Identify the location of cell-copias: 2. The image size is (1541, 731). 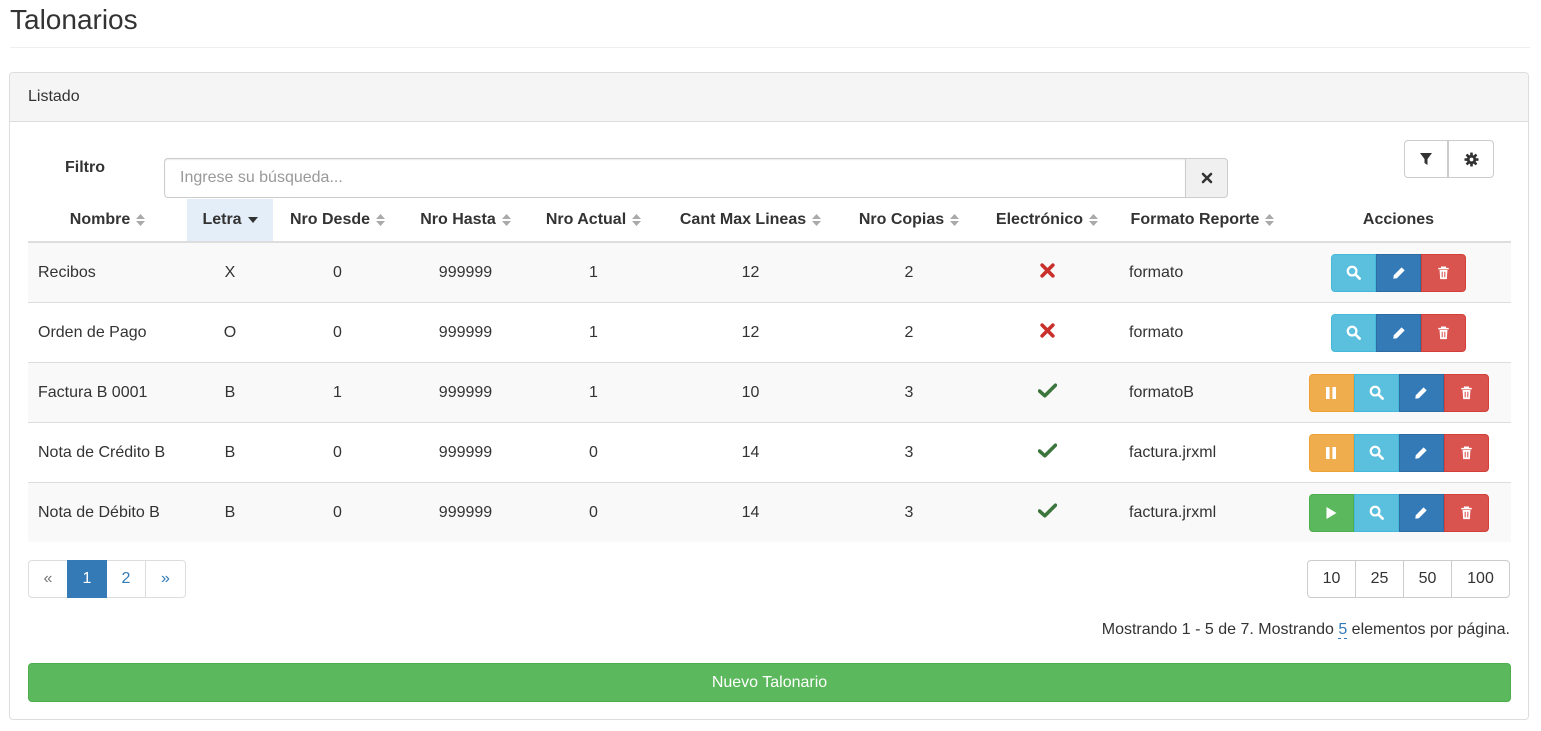
(909, 332).